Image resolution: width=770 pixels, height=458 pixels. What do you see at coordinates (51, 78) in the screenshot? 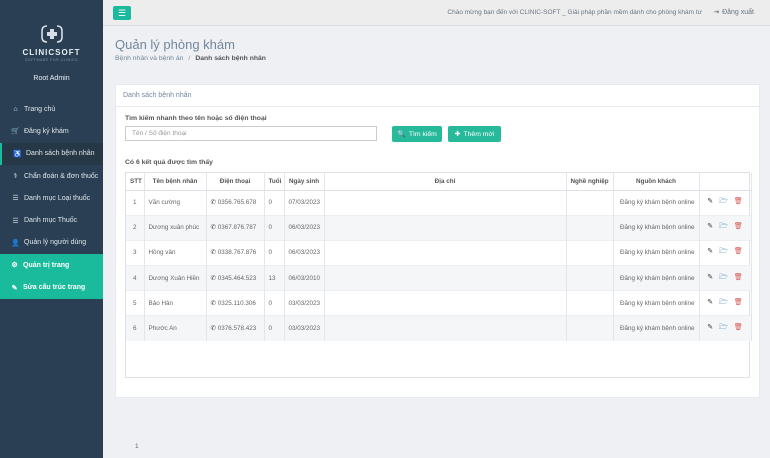
I see `user-name: Root Admin` at bounding box center [51, 78].